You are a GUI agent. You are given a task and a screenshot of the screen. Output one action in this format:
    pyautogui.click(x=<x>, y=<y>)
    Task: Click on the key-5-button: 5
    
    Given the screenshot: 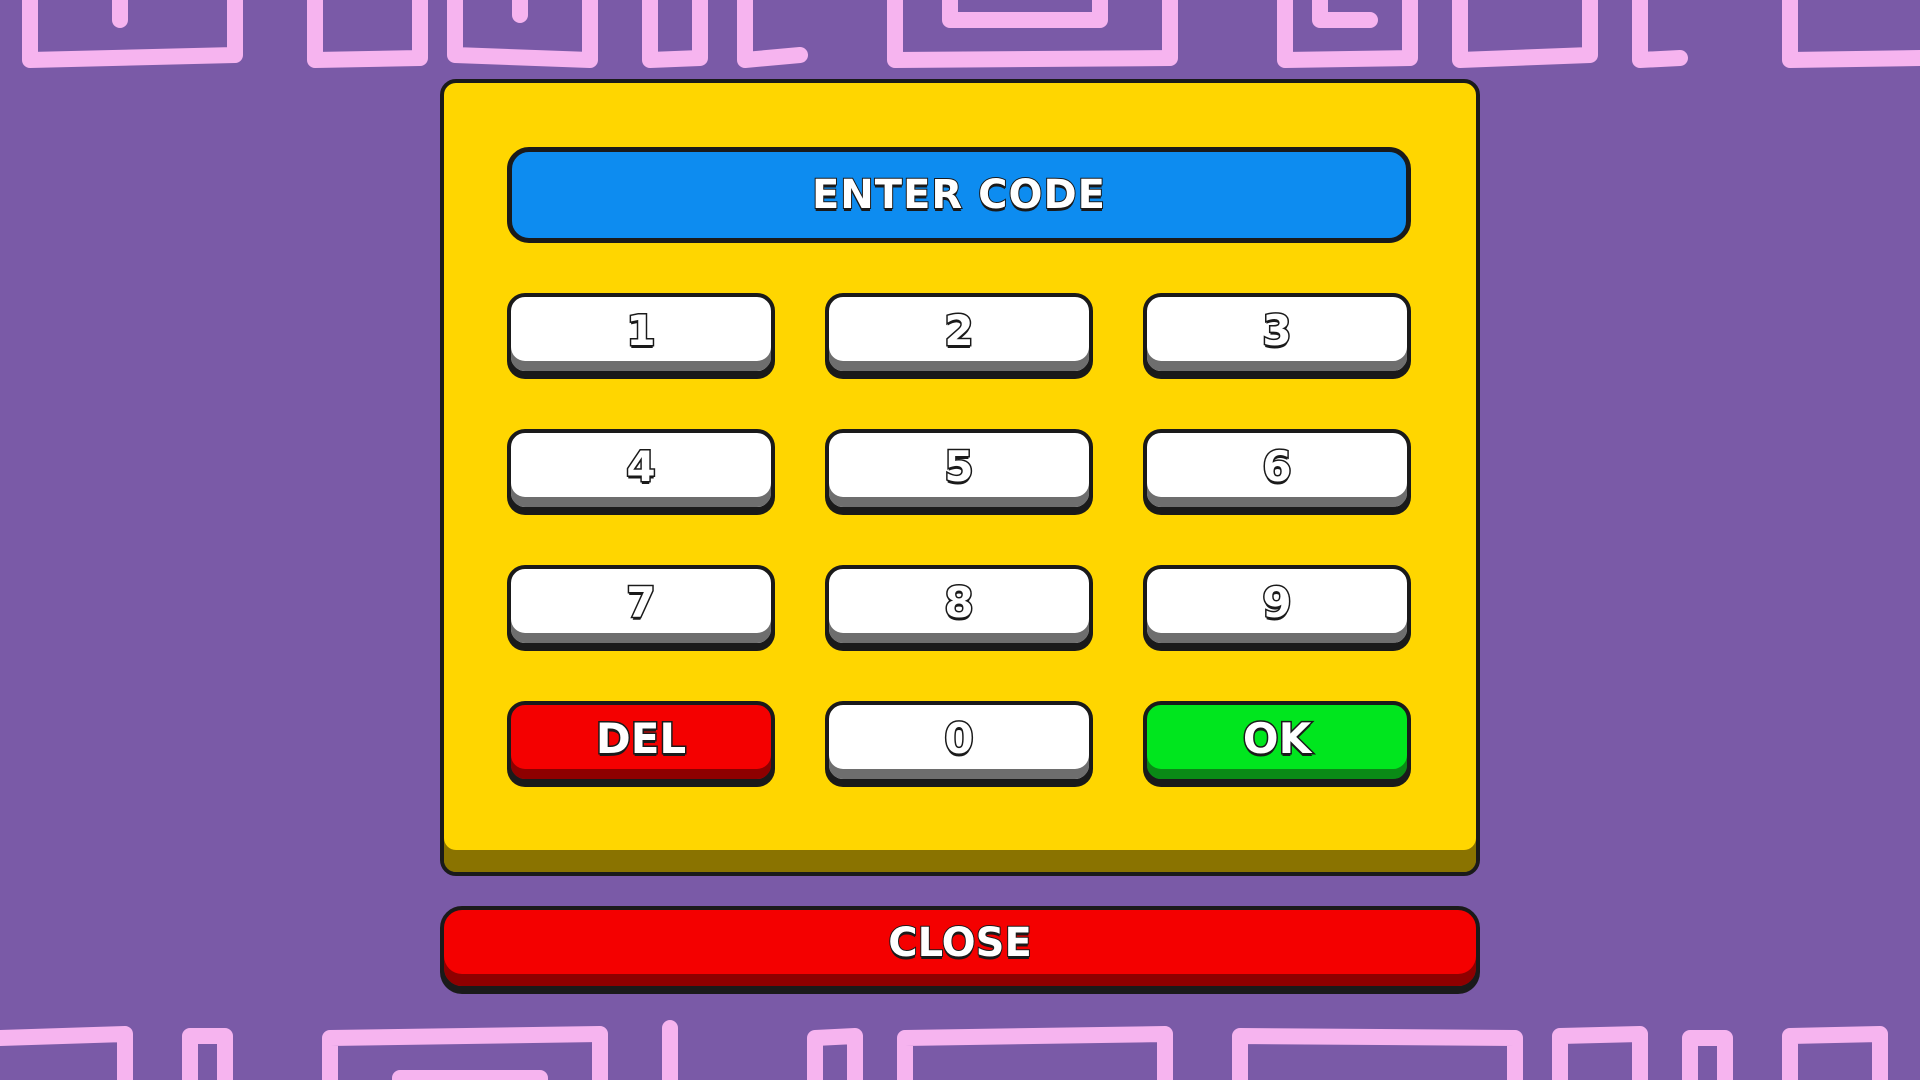 What is the action you would take?
    pyautogui.click(x=959, y=470)
    